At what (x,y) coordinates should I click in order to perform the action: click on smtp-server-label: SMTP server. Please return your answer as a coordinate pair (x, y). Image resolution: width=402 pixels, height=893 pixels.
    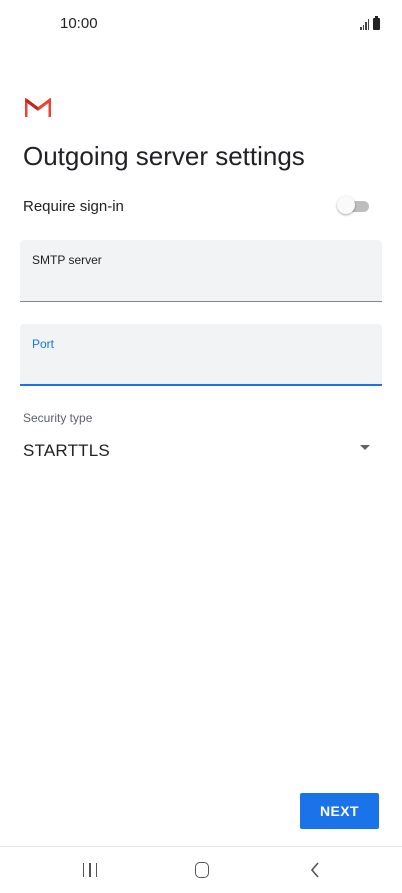
    Looking at the image, I should click on (67, 260).